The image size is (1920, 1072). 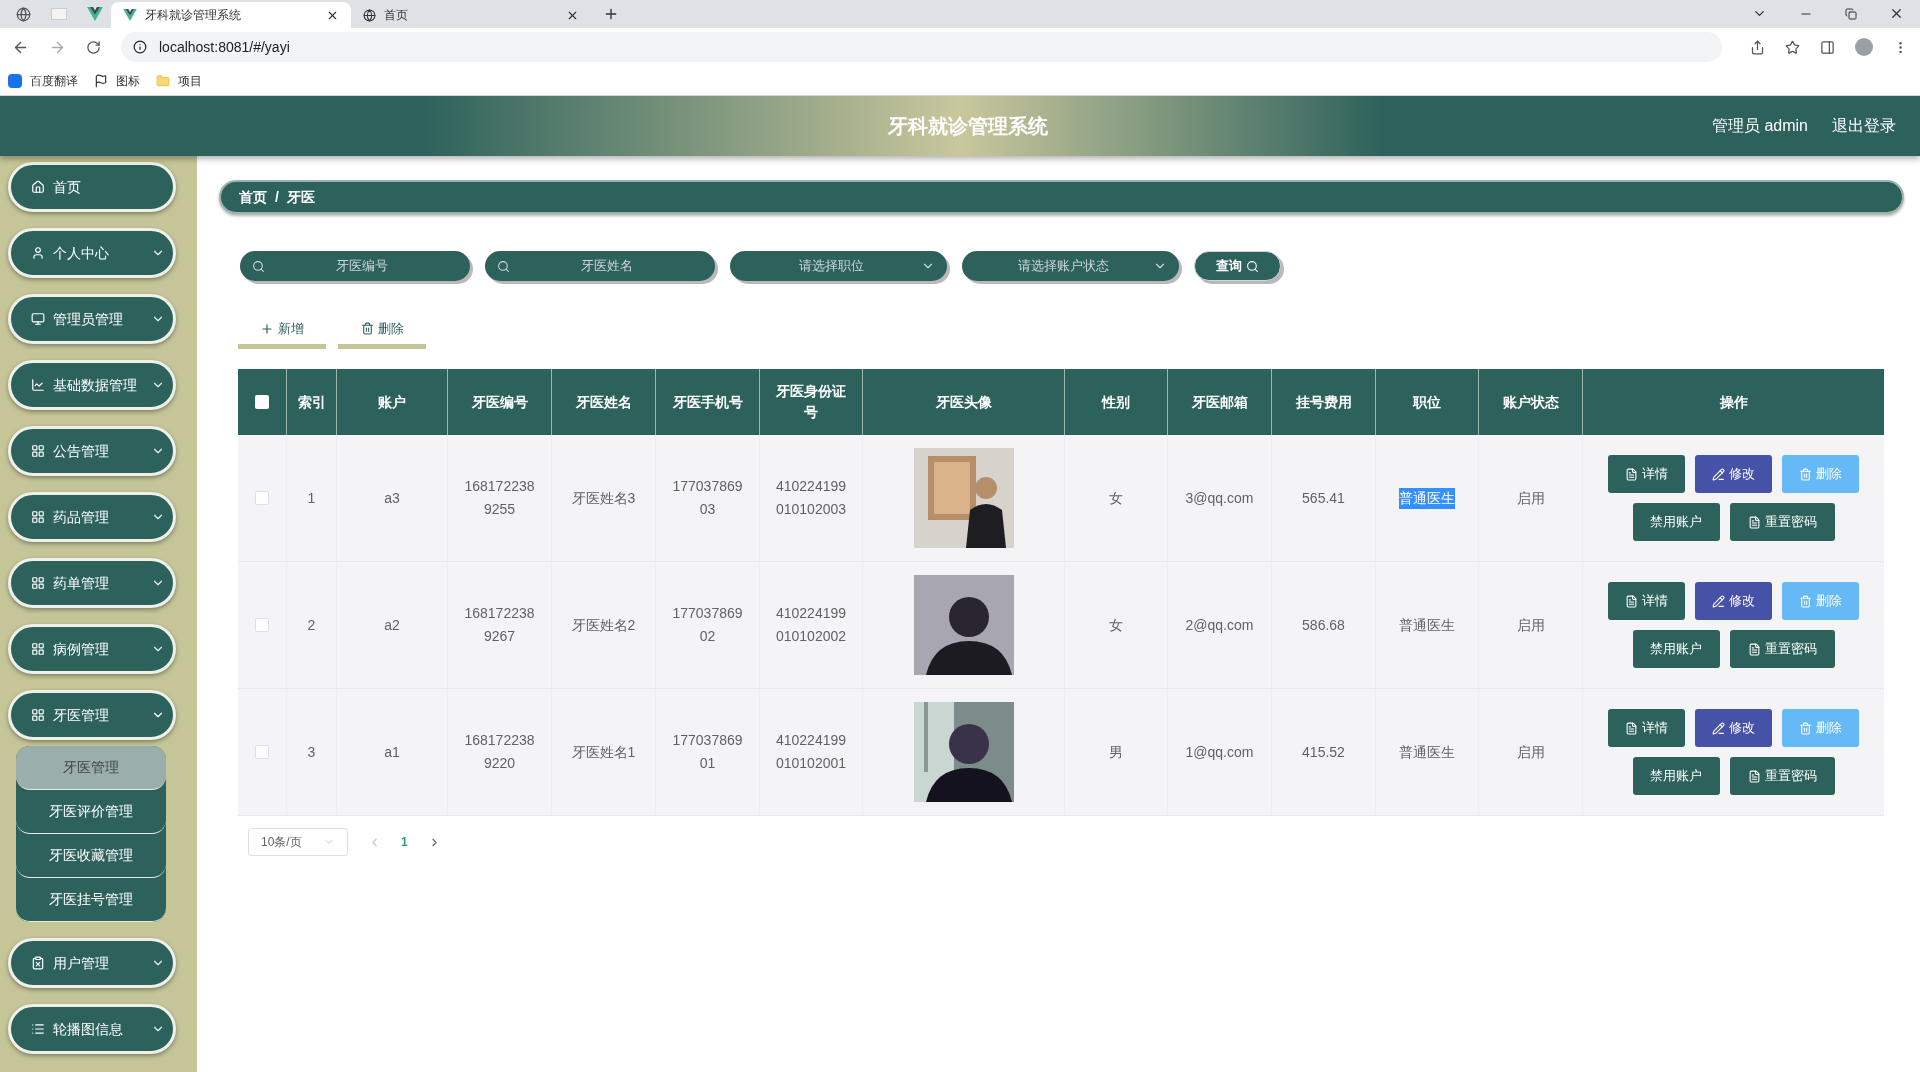 What do you see at coordinates (707, 498) in the screenshot?
I see `table-cell-text: 17703786903` at bounding box center [707, 498].